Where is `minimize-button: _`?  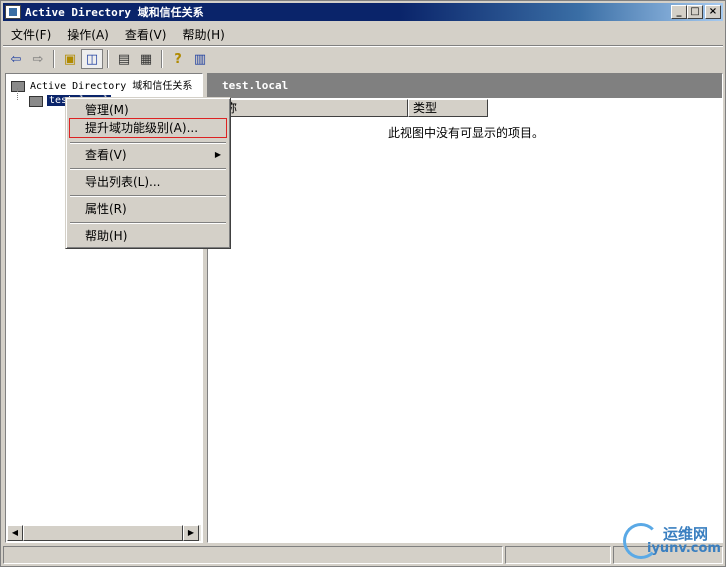
minimize-button: _ is located at coordinates (679, 12).